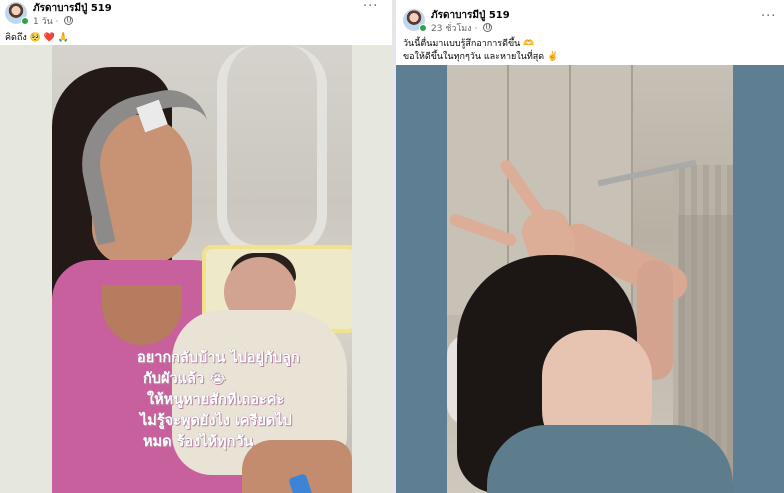 Image resolution: width=784 pixels, height=493 pixels. Describe the element at coordinates (198, 442) in the screenshot. I see `overlay-line-5: หมด ร้องไห้ทุกวัน` at that location.